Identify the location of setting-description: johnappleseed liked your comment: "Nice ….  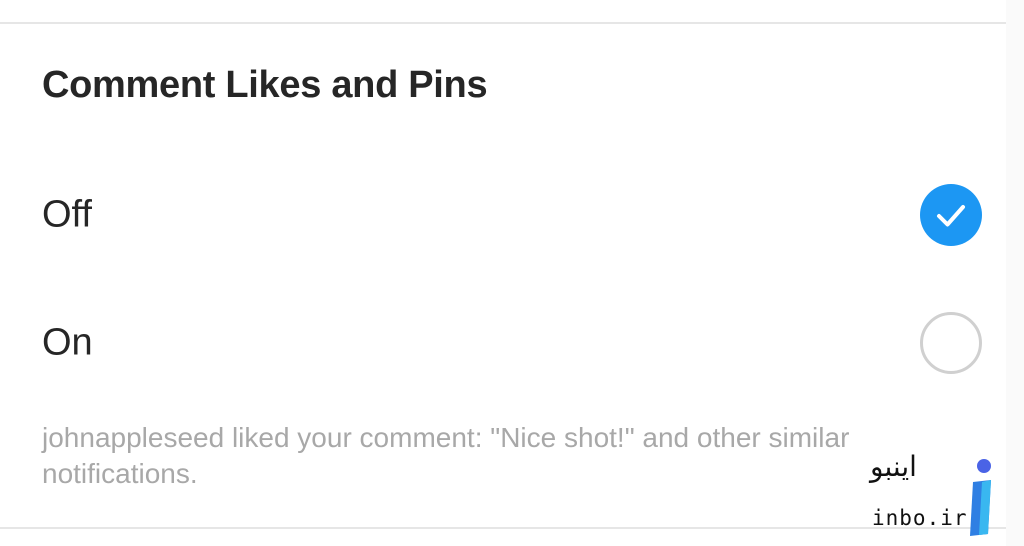
(446, 455).